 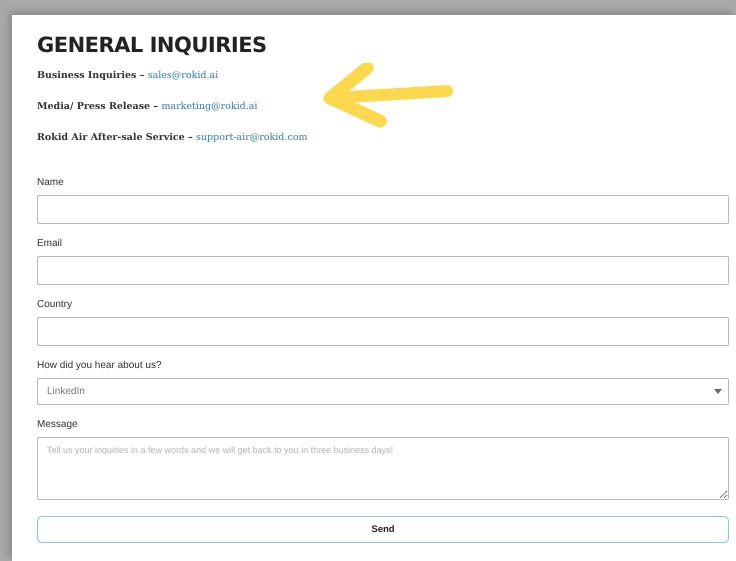 I want to click on contact-line: Rokid Air After-sale Service – support-air@rokid.com, so click(x=172, y=138).